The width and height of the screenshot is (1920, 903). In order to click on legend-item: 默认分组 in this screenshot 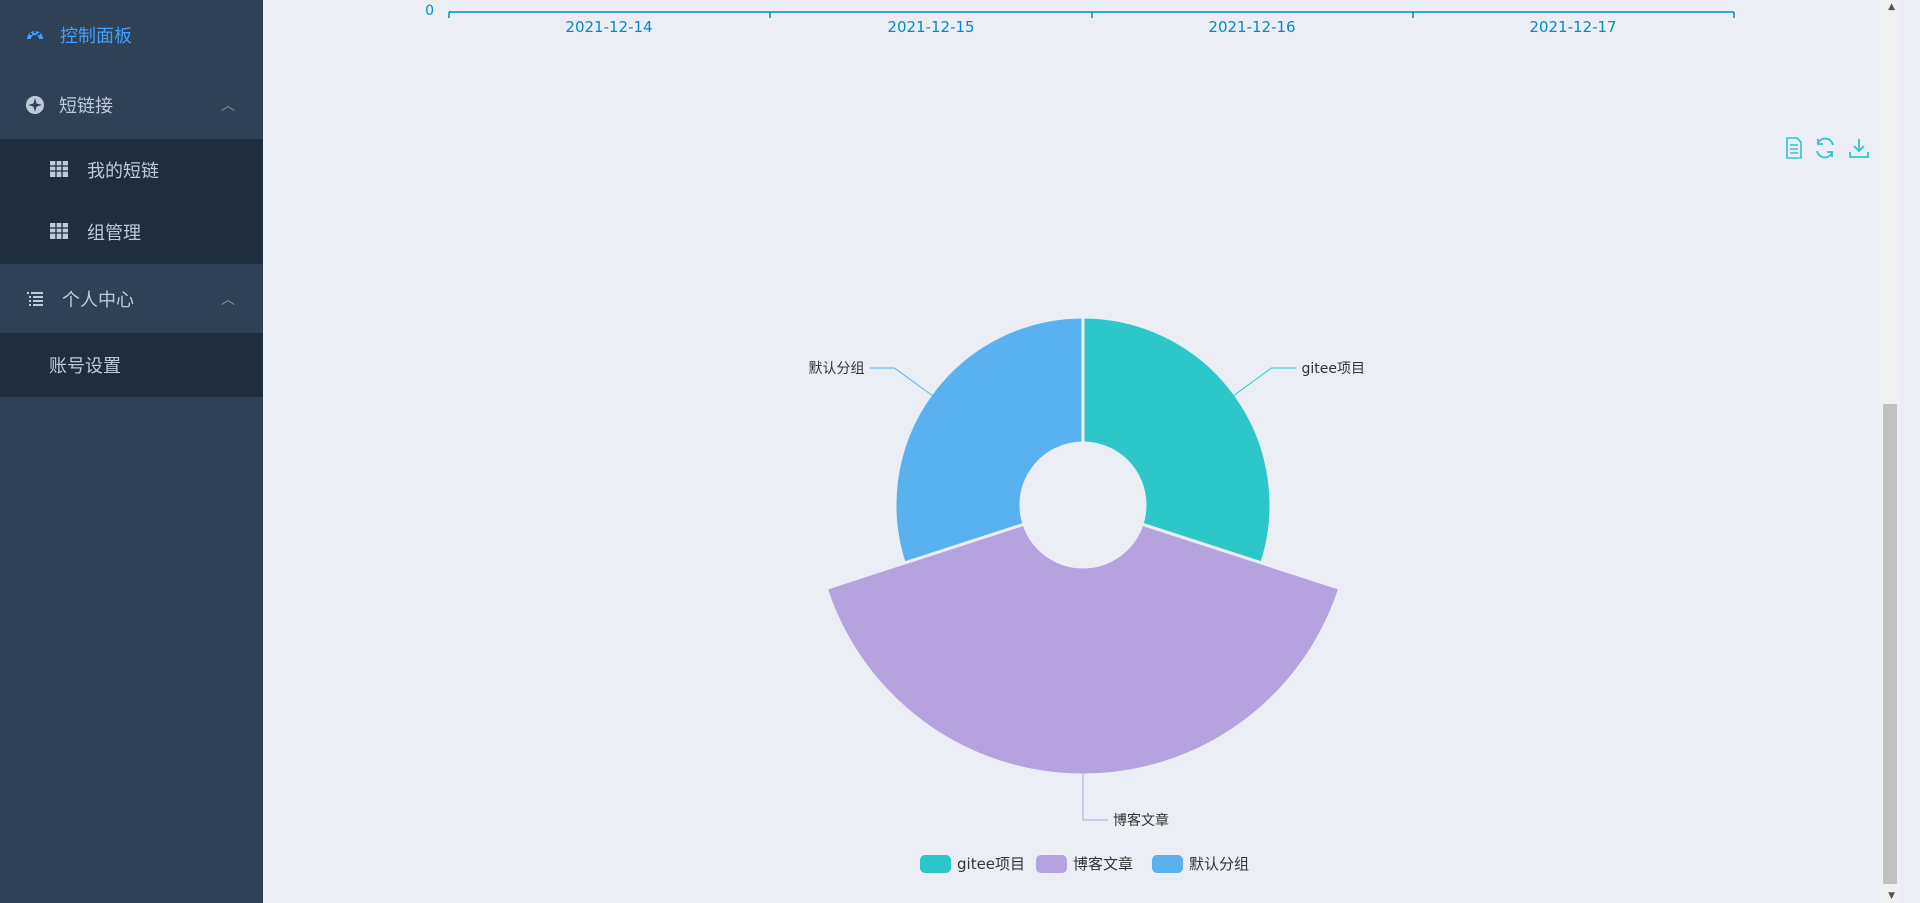, I will do `click(1200, 864)`.